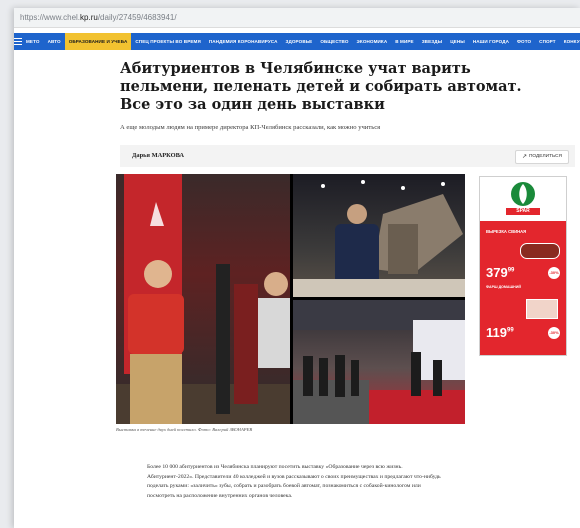  Describe the element at coordinates (334, 41) in the screenshot. I see `nav-item: ОБЩЕСТВО` at that location.